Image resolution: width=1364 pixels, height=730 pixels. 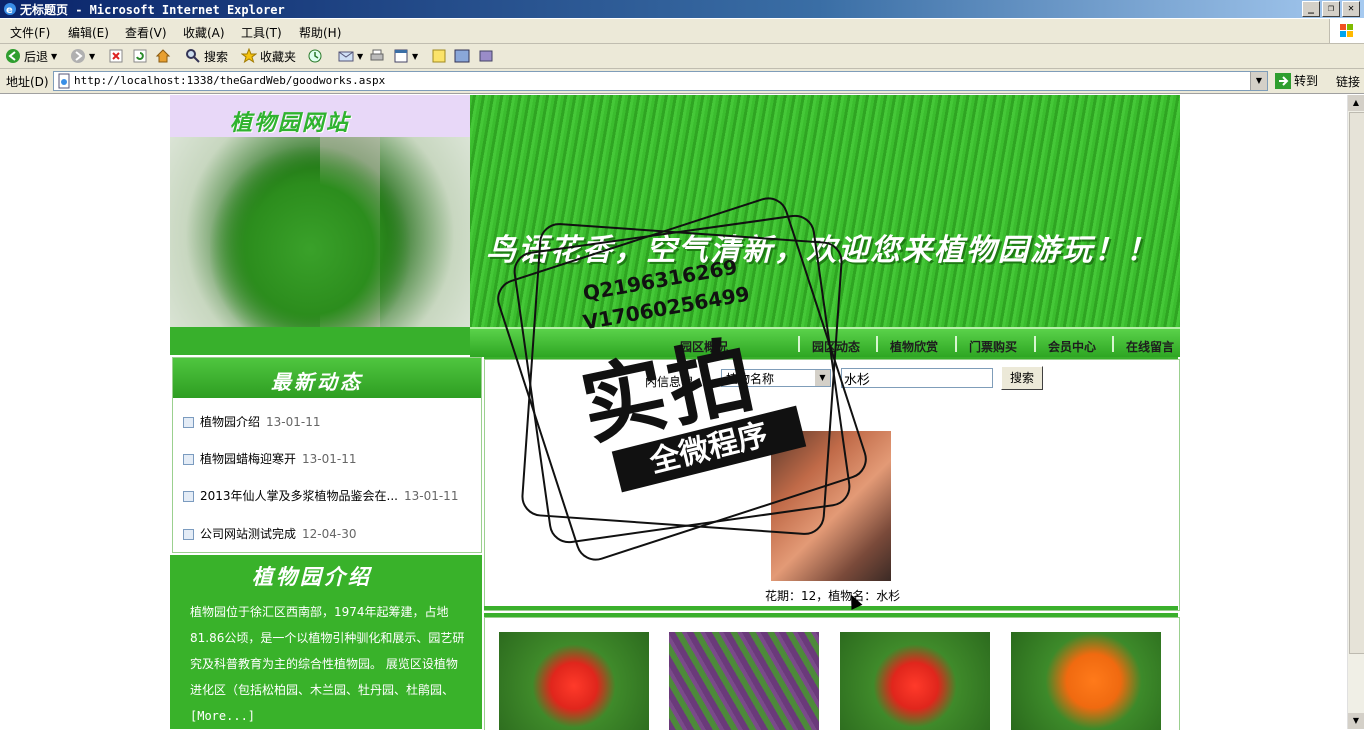 I want to click on mail-button: ▼, so click(x=350, y=56).